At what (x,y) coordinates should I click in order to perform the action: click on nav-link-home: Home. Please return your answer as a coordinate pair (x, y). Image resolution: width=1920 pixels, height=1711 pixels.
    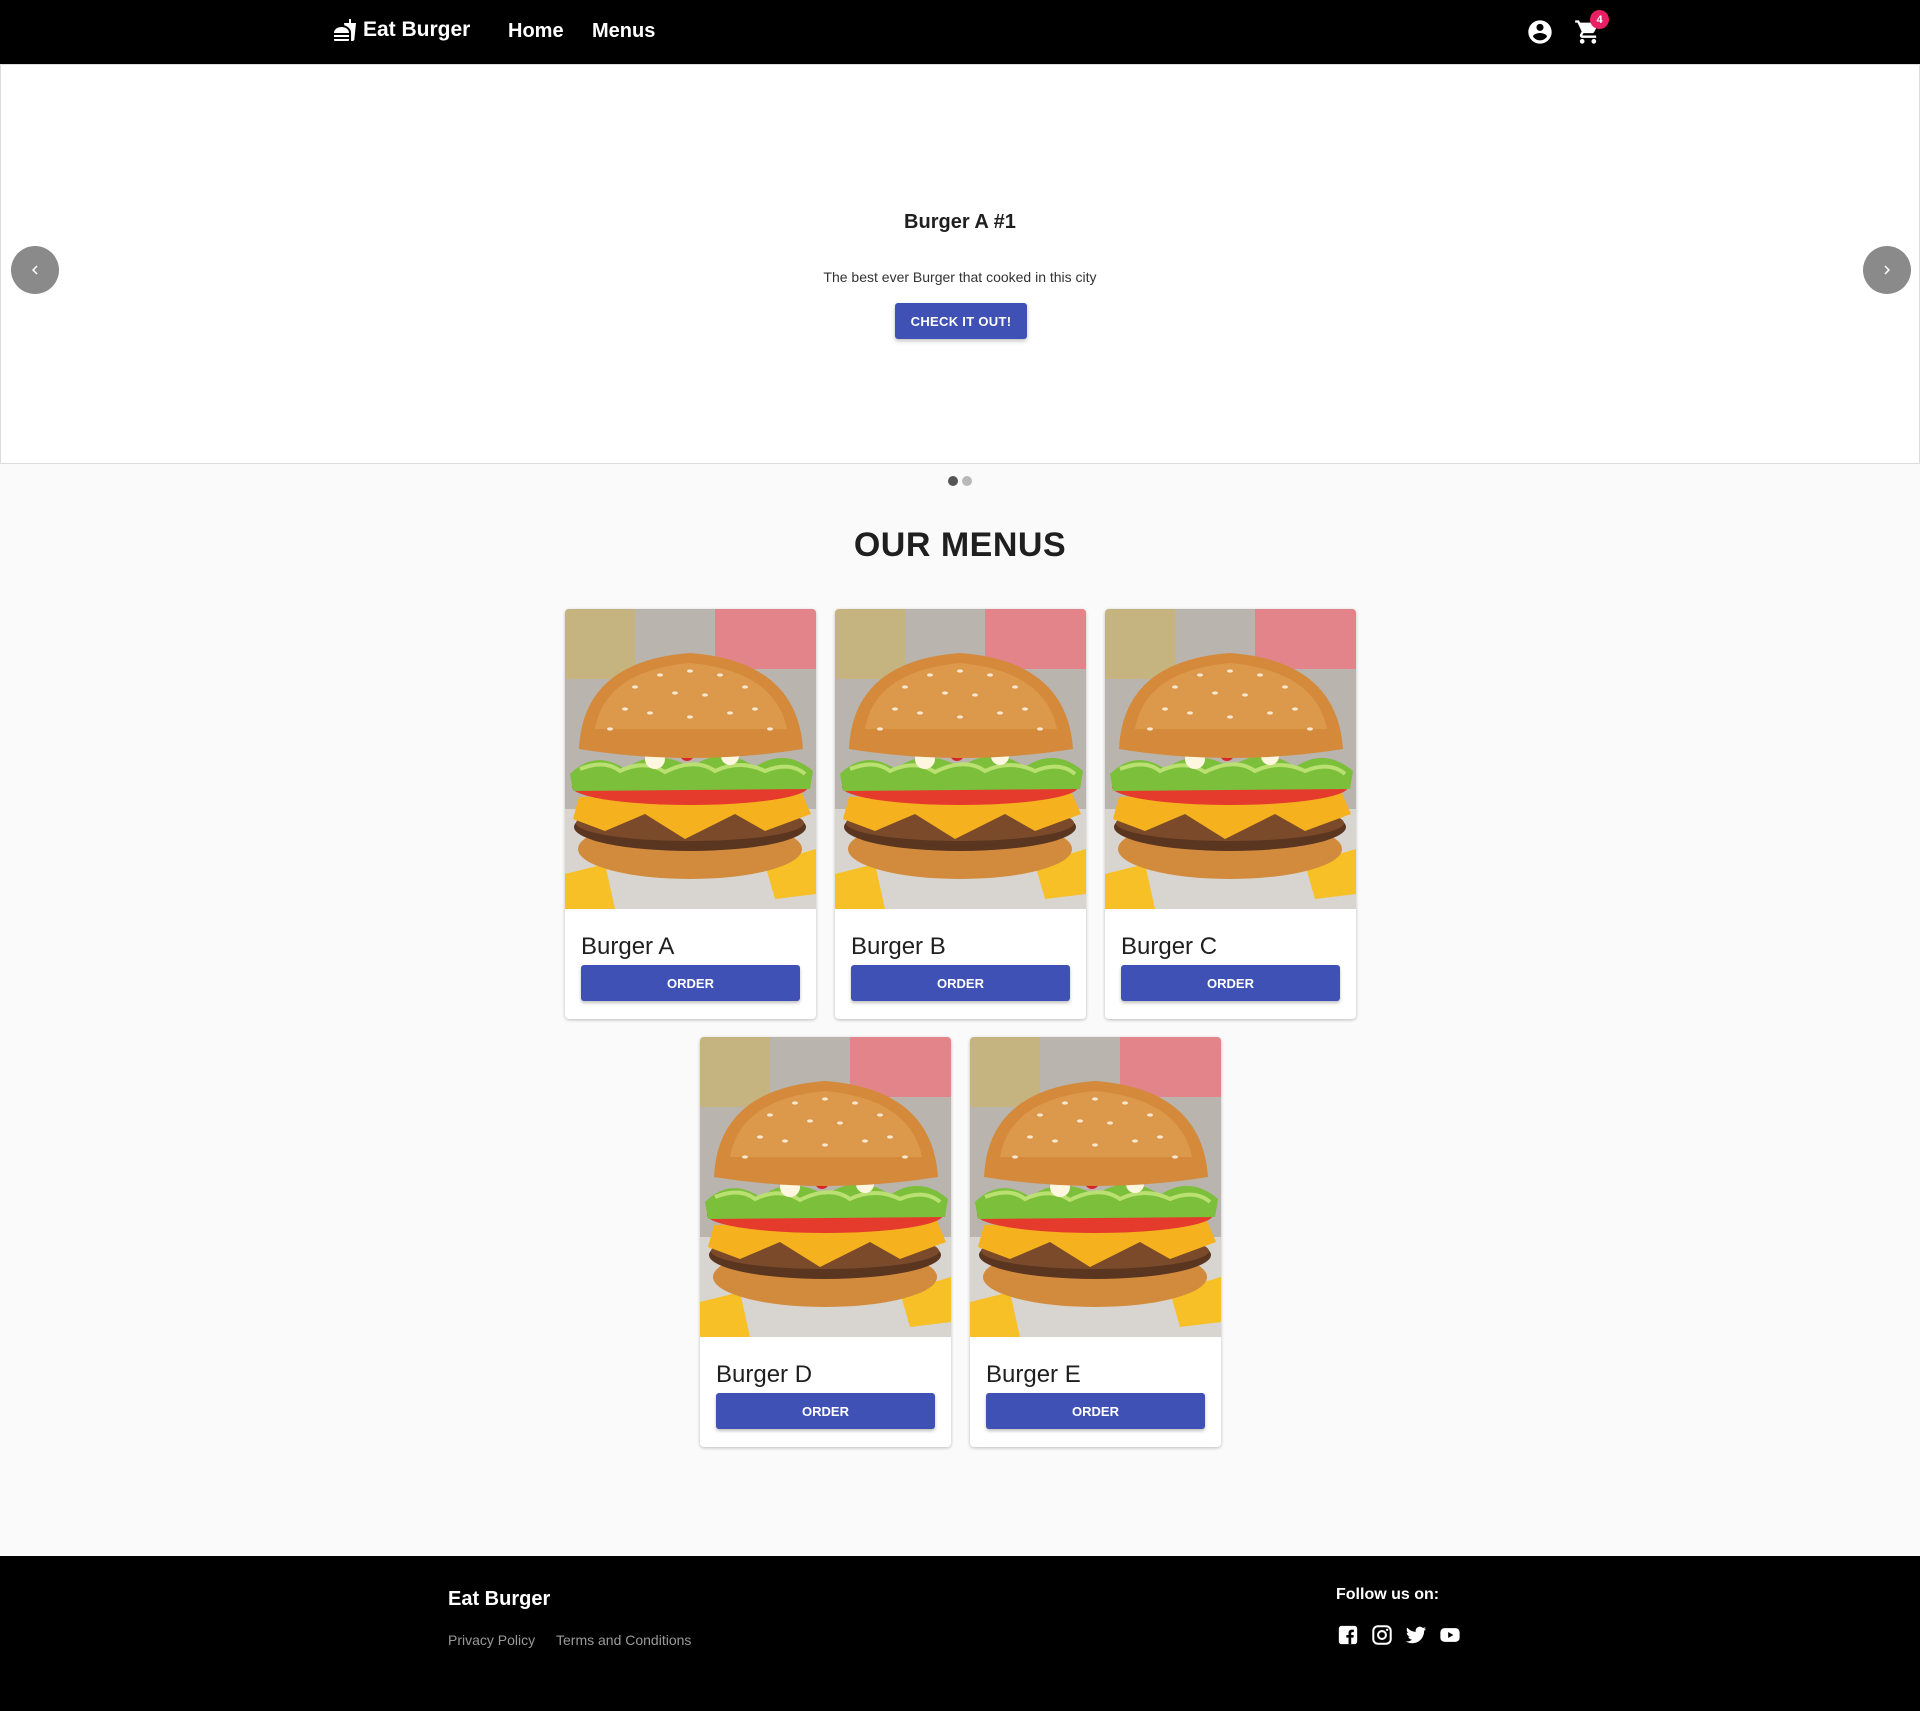
    Looking at the image, I should click on (536, 31).